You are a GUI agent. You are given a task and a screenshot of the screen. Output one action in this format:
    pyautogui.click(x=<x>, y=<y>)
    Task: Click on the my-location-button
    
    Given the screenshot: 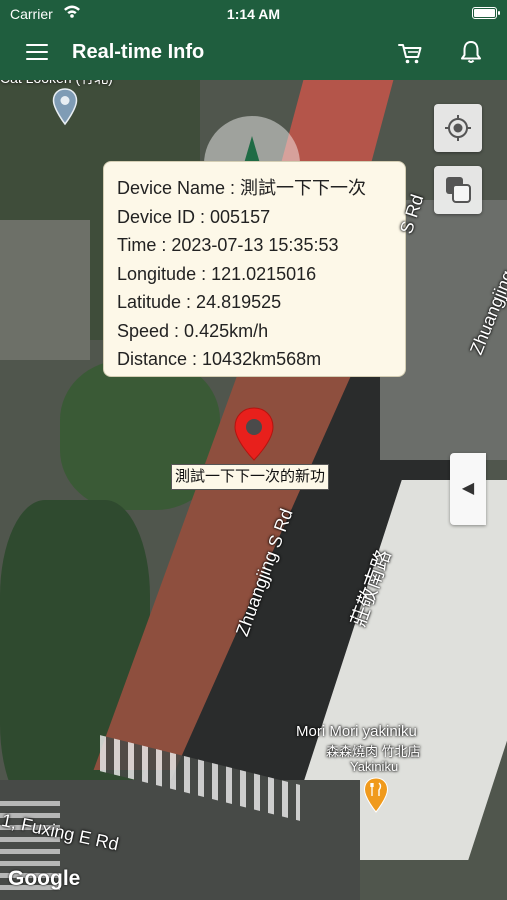 What is the action you would take?
    pyautogui.click(x=458, y=128)
    